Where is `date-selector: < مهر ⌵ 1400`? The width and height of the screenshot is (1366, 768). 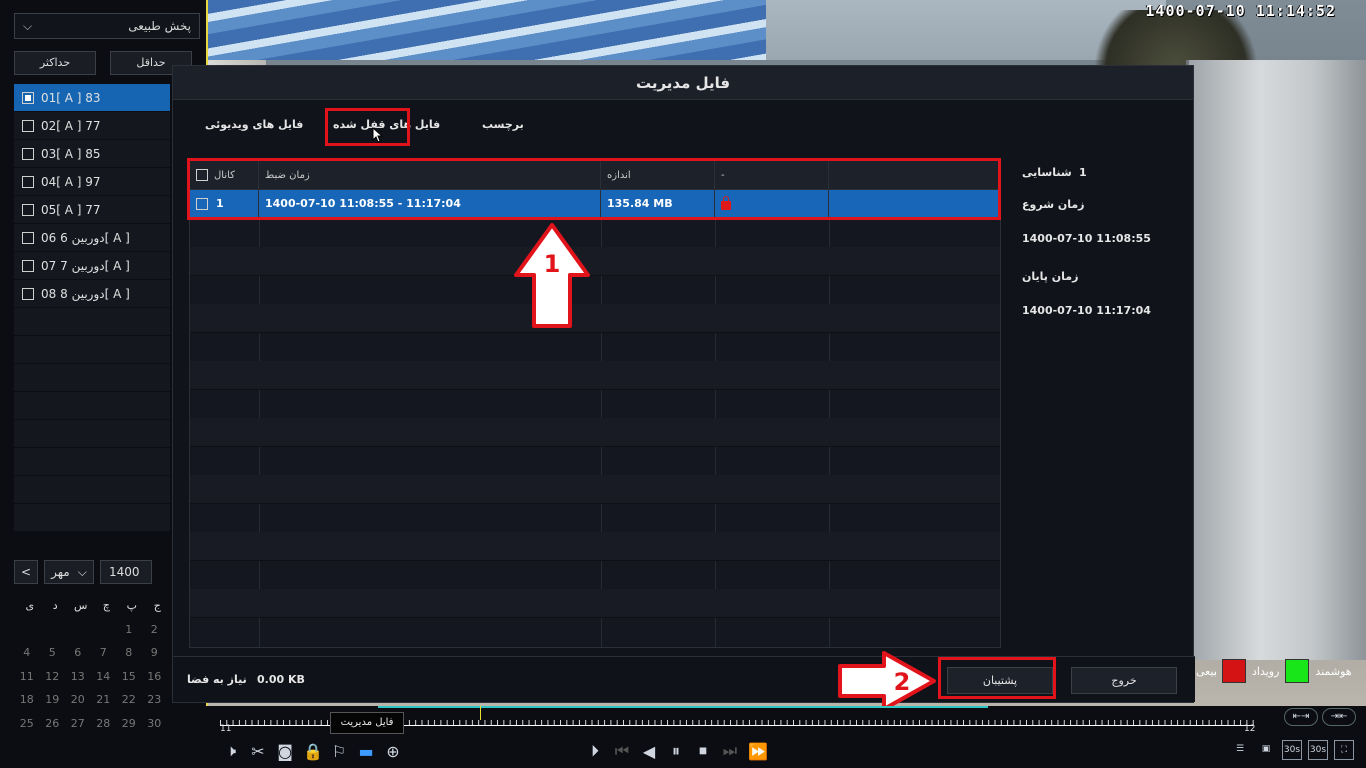
date-selector: < مهر ⌵ 1400 is located at coordinates (83, 572).